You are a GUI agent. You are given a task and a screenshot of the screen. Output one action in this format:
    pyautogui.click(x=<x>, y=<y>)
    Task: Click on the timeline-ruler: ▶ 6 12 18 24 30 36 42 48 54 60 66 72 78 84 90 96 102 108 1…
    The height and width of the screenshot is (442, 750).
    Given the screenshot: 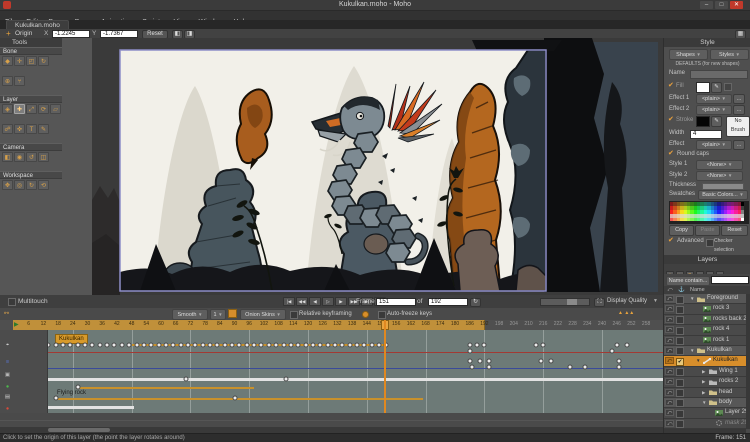 What is the action you would take?
    pyautogui.click(x=331, y=325)
    